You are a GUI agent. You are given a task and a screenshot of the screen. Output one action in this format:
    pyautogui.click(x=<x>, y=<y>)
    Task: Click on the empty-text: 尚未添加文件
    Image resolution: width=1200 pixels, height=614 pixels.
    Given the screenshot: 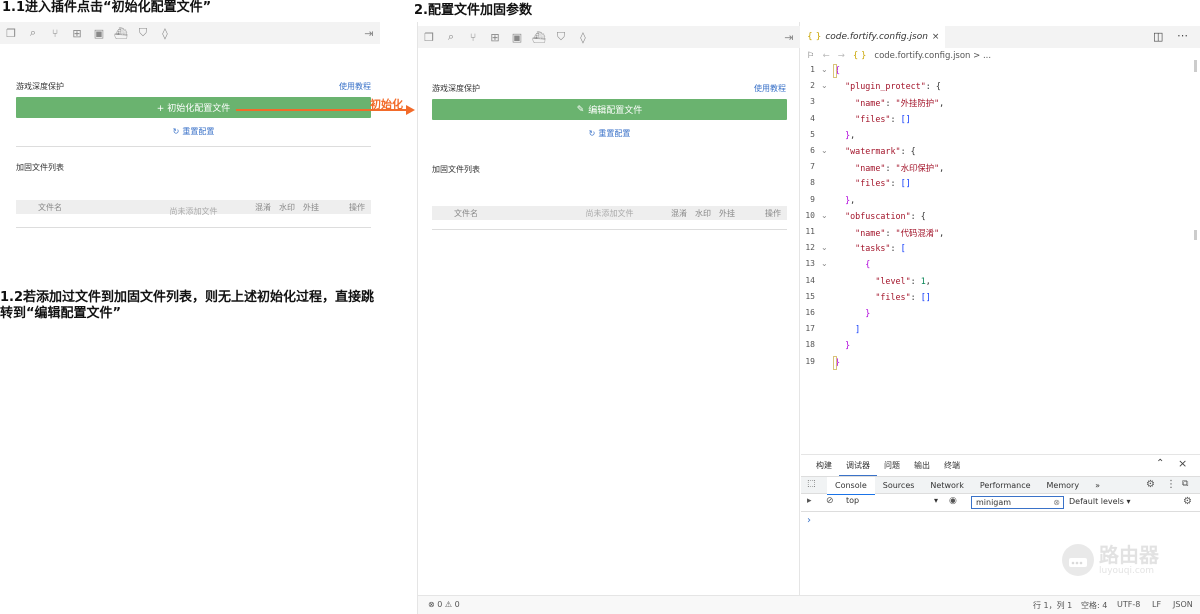 What is the action you would take?
    pyautogui.click(x=193, y=211)
    